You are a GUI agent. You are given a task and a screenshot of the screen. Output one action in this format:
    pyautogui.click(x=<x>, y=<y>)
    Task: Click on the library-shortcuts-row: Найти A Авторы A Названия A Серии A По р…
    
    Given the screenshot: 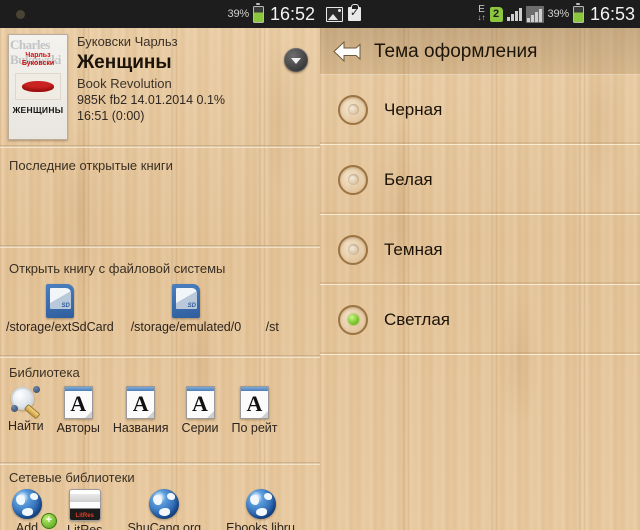 What is the action you would take?
    pyautogui.click(x=160, y=410)
    